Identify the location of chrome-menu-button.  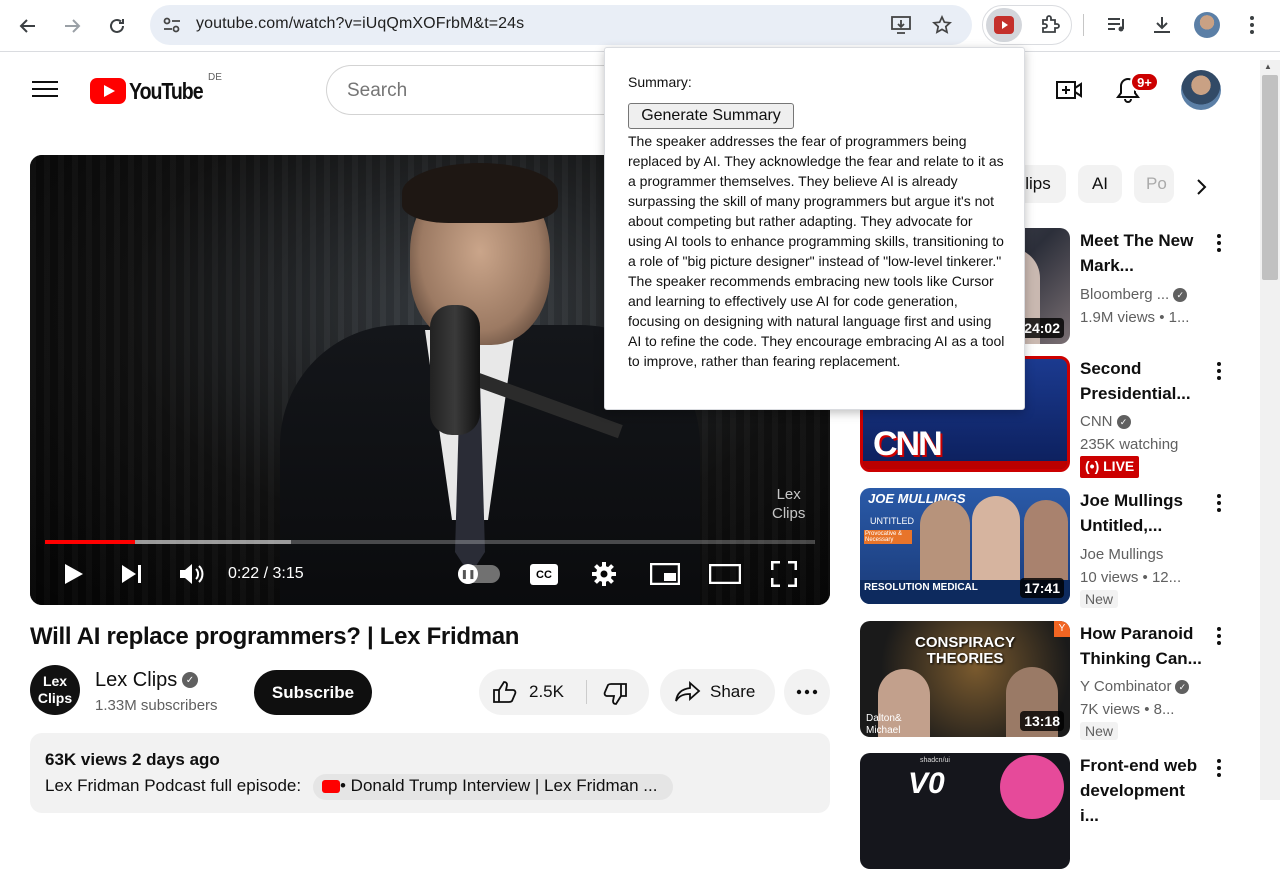
(1252, 25).